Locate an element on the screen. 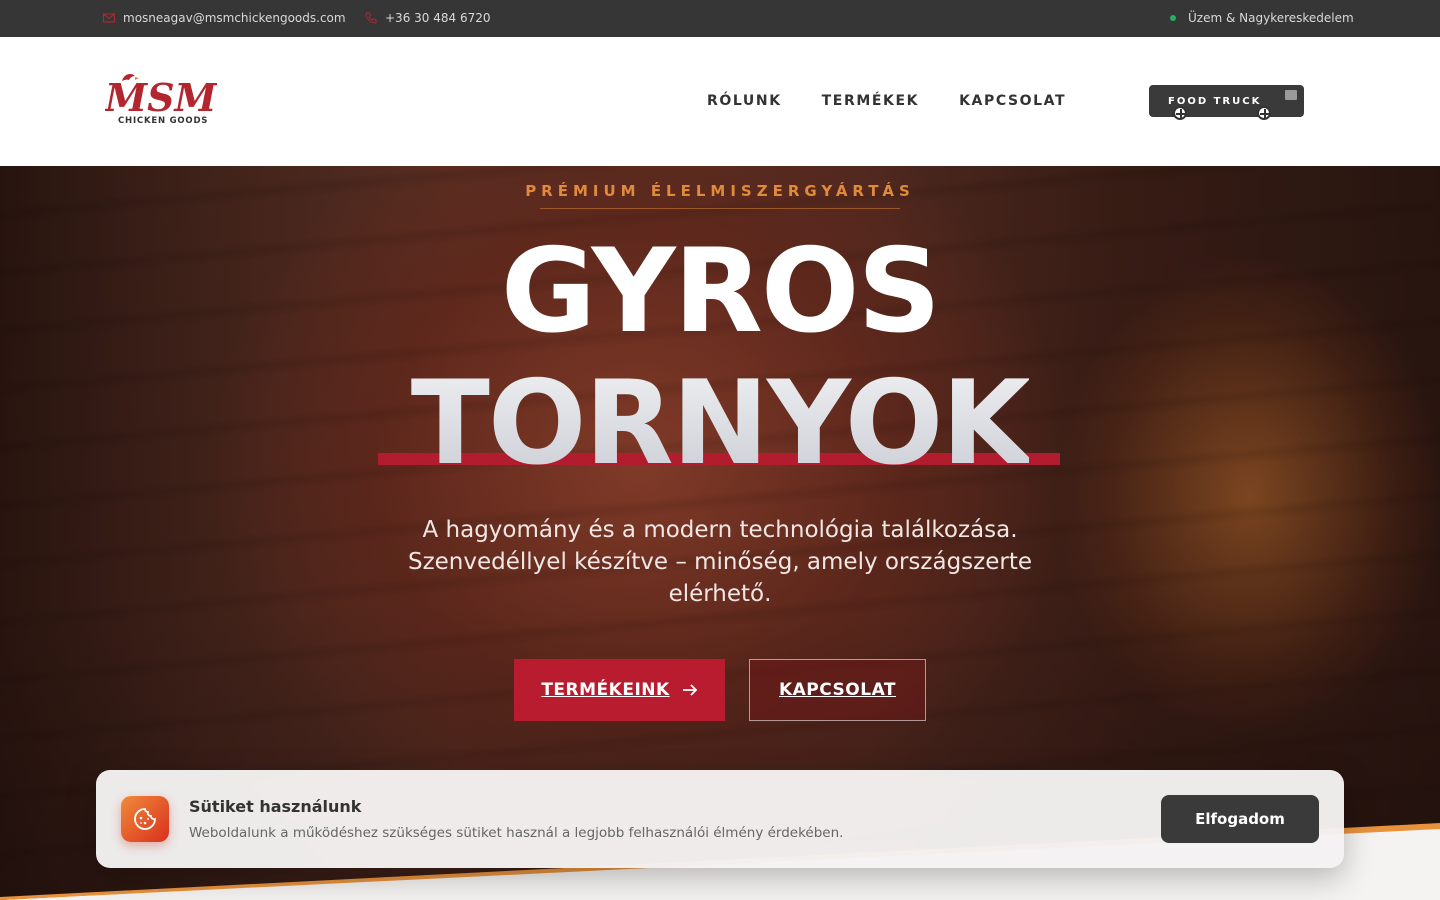 This screenshot has width=1440, height=900. nav-item-kapcsolat: KAPCSOLAT is located at coordinates (1012, 101).